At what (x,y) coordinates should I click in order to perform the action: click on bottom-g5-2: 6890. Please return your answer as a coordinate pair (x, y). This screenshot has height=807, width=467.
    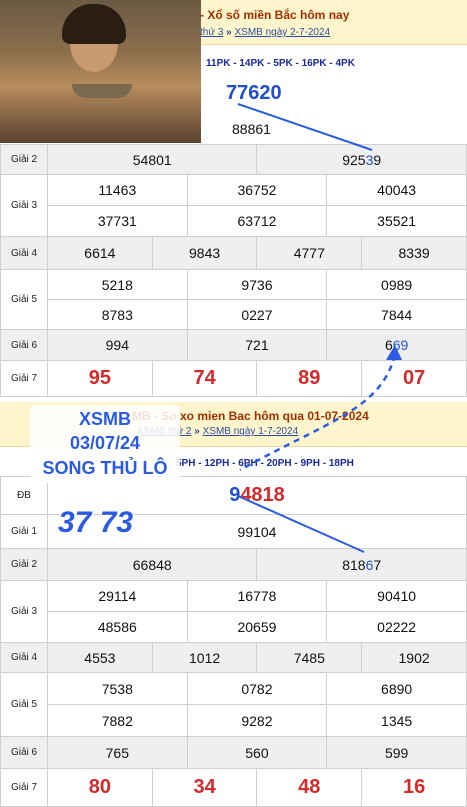
    Looking at the image, I should click on (396, 688).